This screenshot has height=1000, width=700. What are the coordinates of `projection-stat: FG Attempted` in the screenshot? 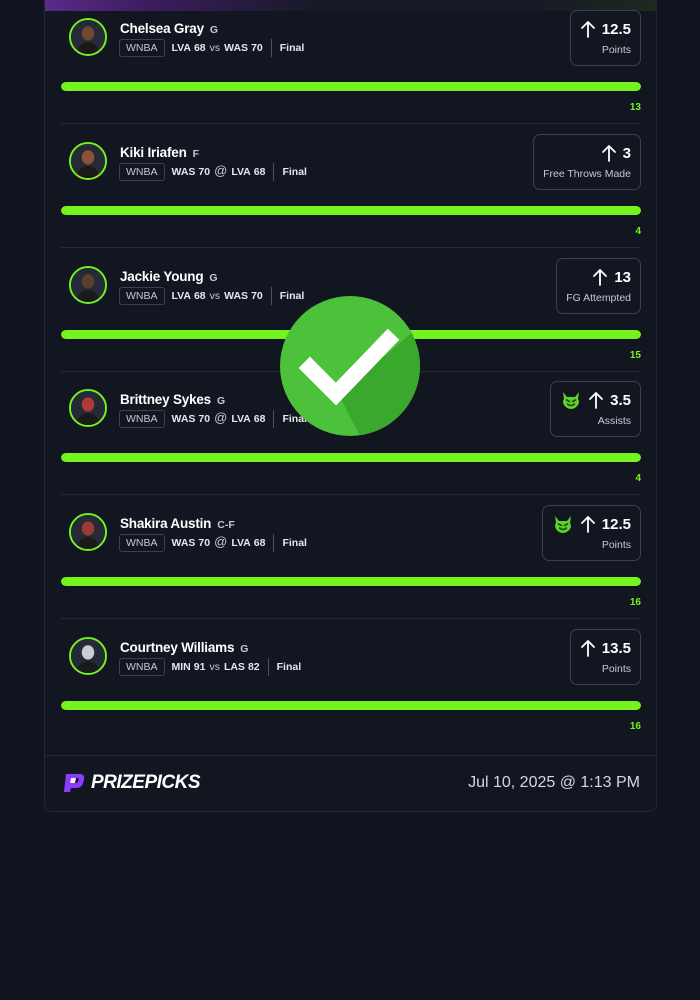 It's located at (598, 298).